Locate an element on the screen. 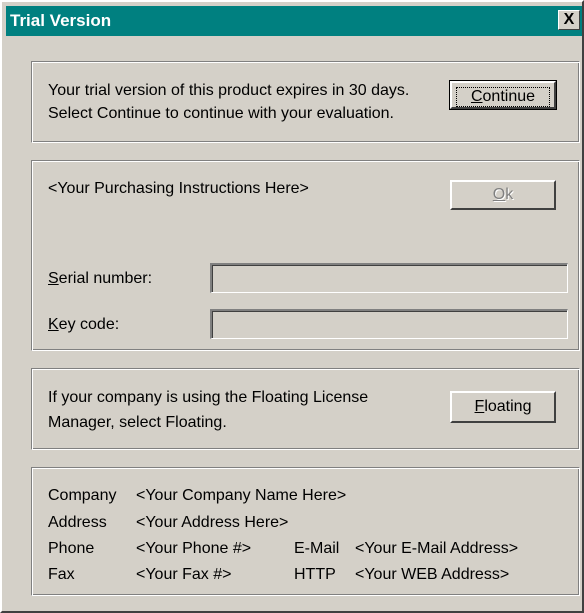 The image size is (584, 613). address-value: <Your Address Here> is located at coordinates (212, 522).